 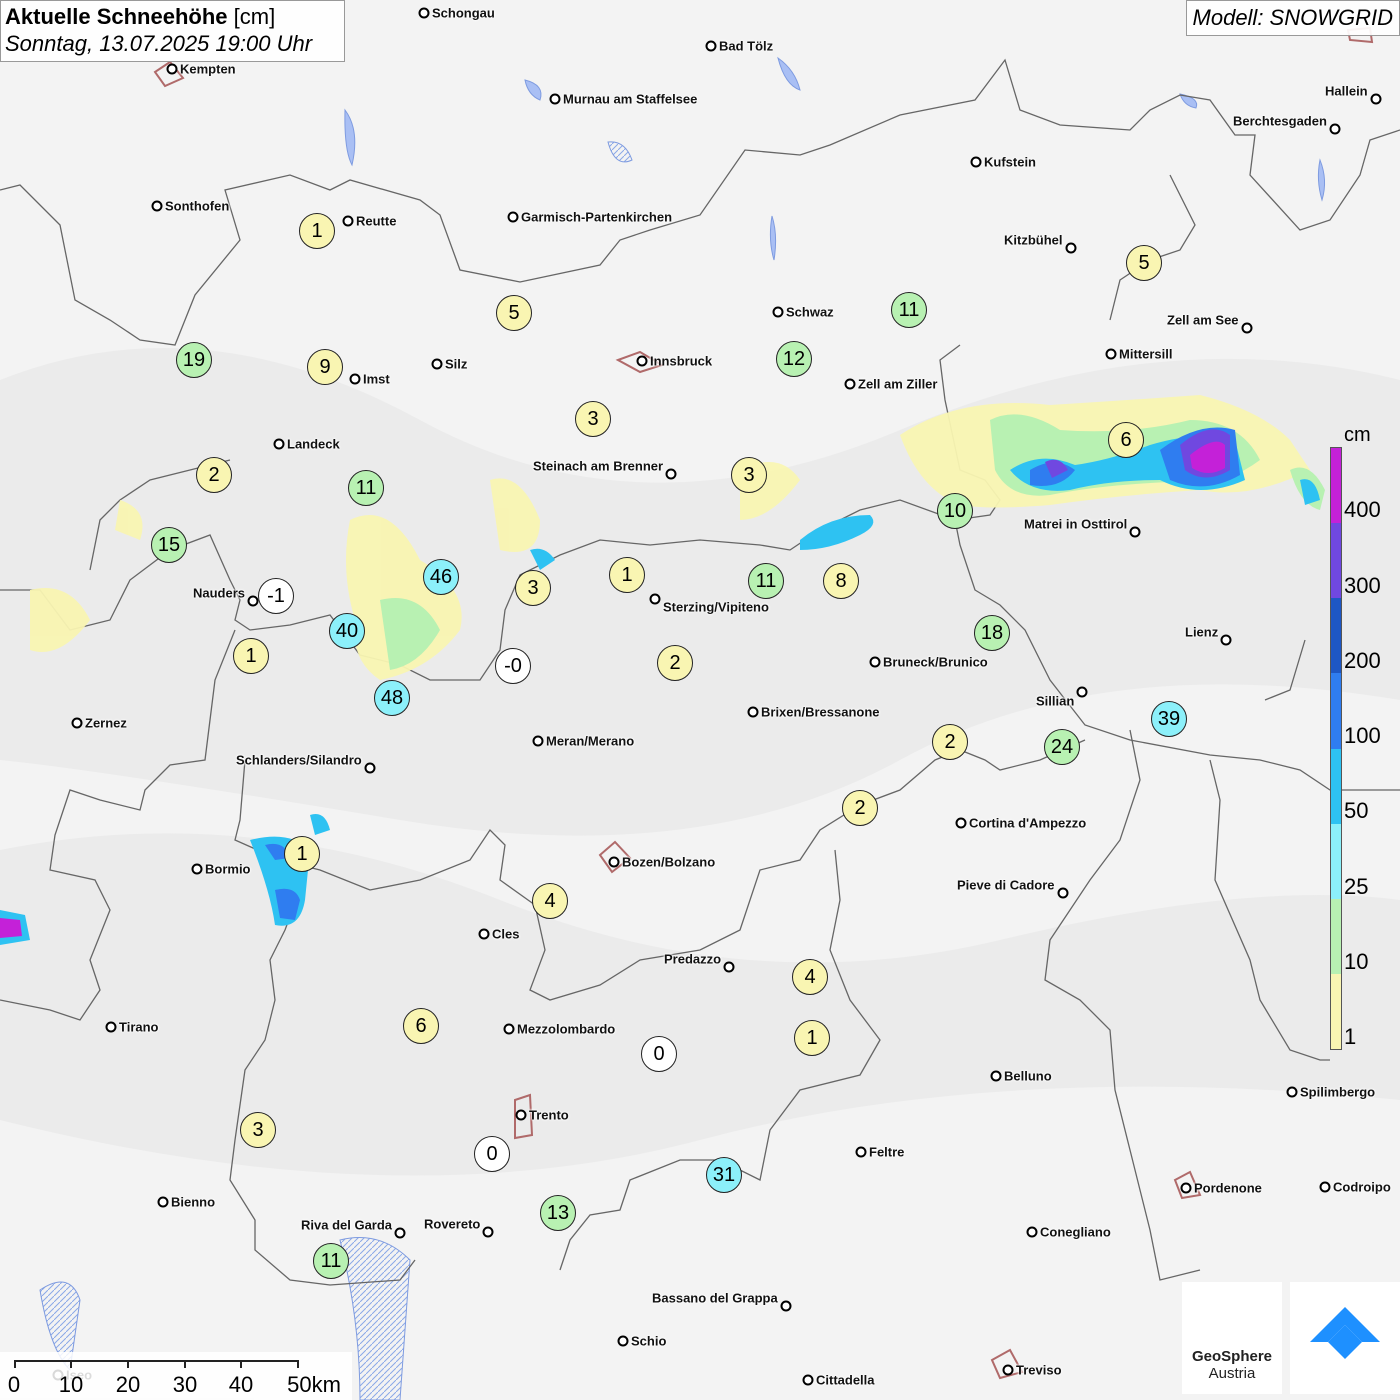 I want to click on town-label: Reutte, so click(x=376, y=221).